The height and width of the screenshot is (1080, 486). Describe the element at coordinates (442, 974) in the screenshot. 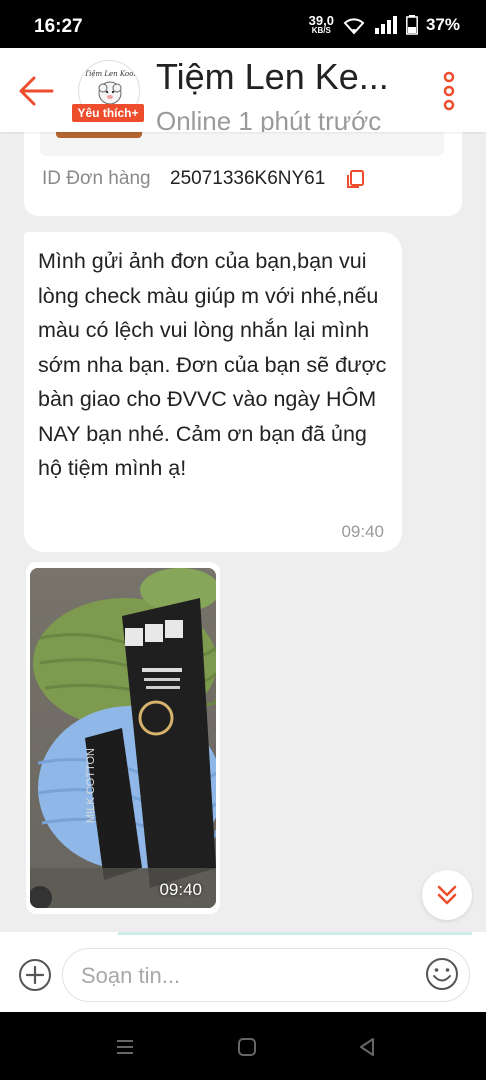

I see `emoji-icon` at that location.